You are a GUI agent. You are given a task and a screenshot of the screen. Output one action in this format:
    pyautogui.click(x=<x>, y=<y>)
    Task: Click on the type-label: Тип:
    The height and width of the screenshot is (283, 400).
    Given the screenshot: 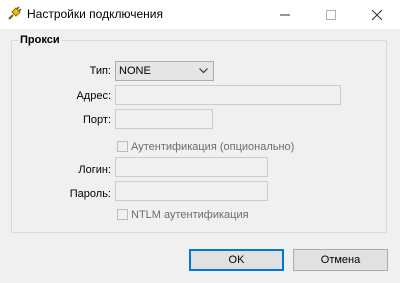 What is the action you would take?
    pyautogui.click(x=100, y=71)
    